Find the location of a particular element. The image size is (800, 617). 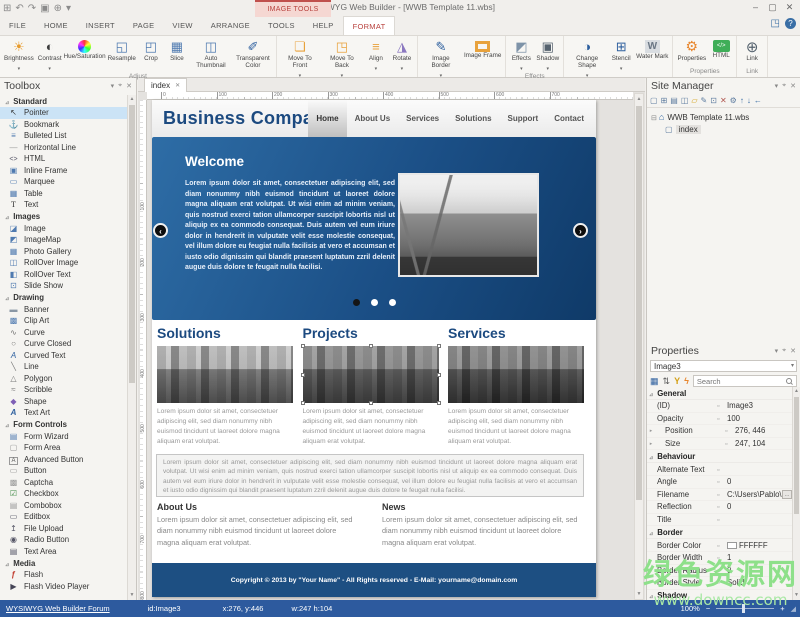

carousel-next-icon is located at coordinates (580, 230).